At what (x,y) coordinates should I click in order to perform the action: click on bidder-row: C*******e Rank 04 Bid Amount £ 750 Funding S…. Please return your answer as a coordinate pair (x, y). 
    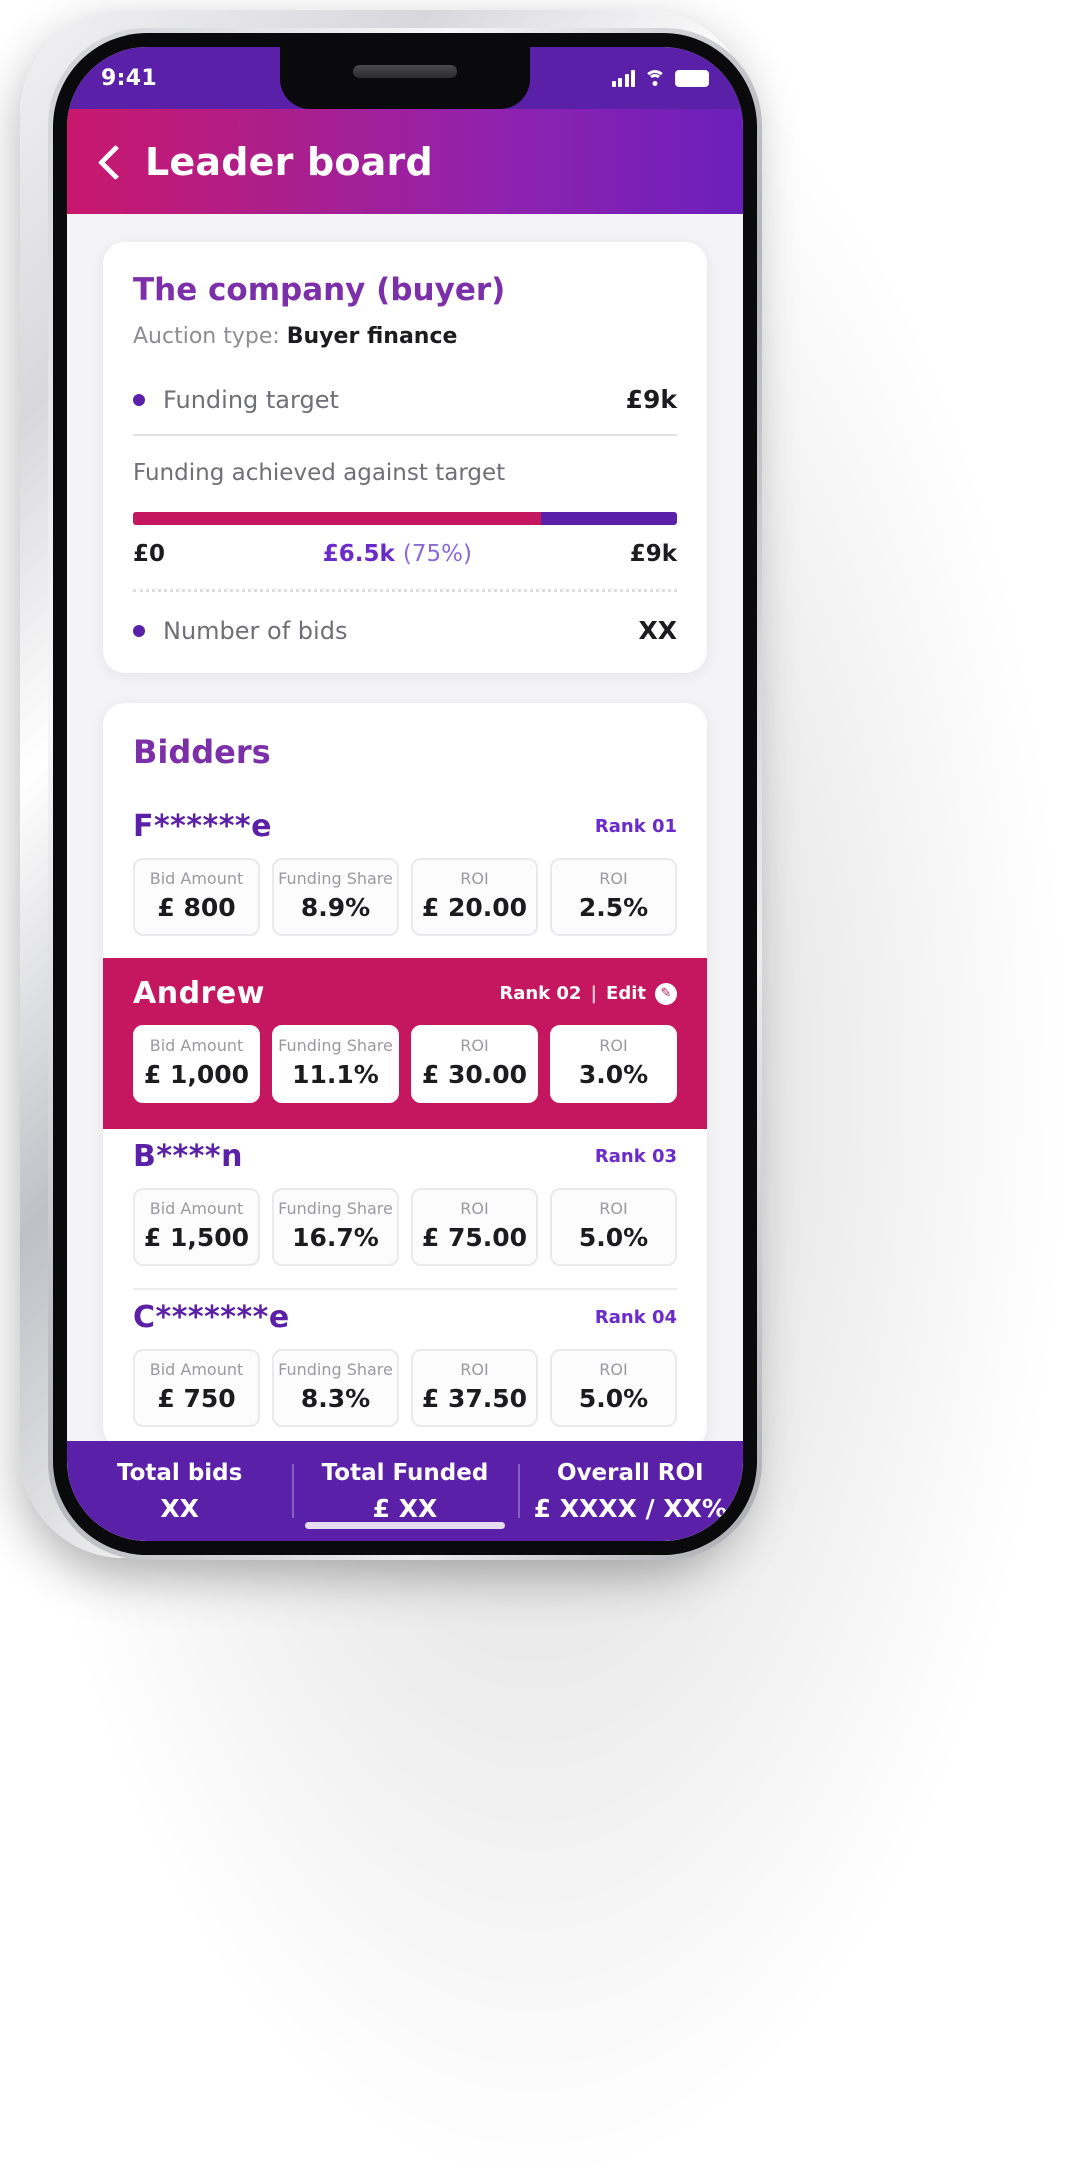
    Looking at the image, I should click on (405, 1369).